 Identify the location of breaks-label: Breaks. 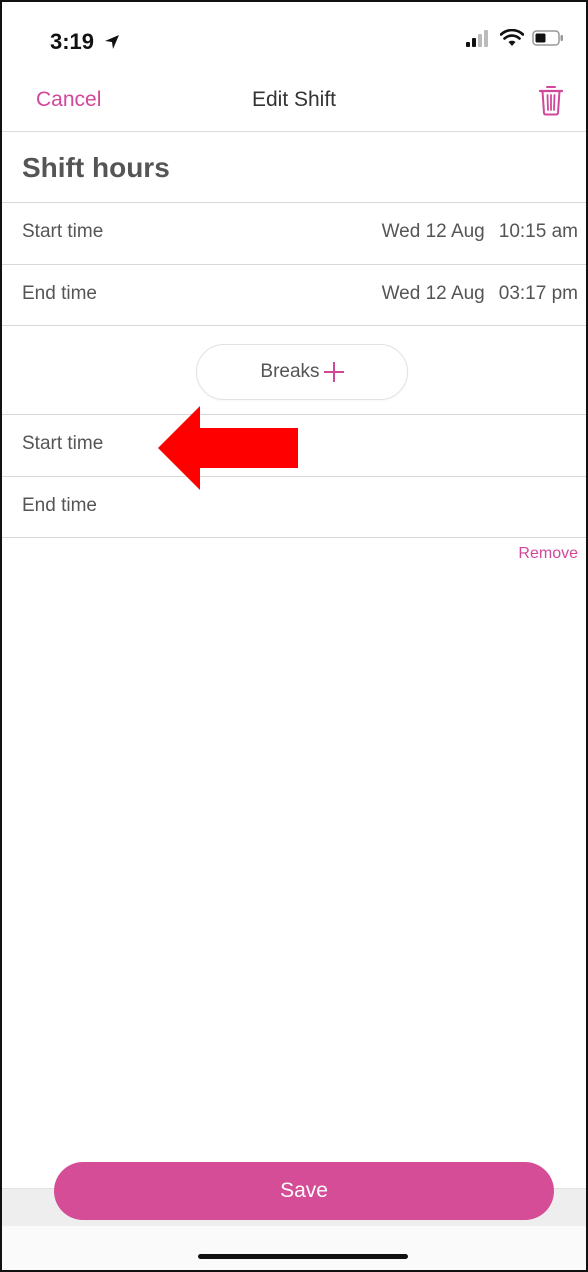
(290, 371).